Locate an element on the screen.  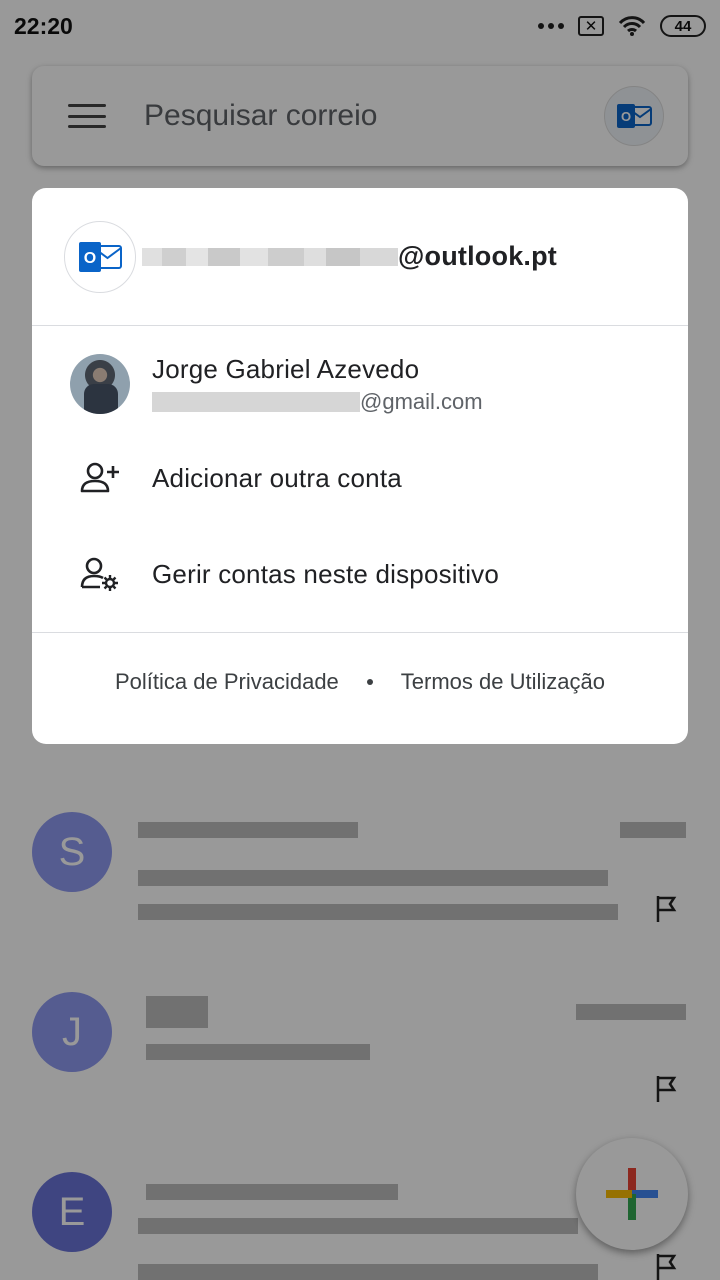
outlook-logo-icon: O is located at coordinates (100, 256).